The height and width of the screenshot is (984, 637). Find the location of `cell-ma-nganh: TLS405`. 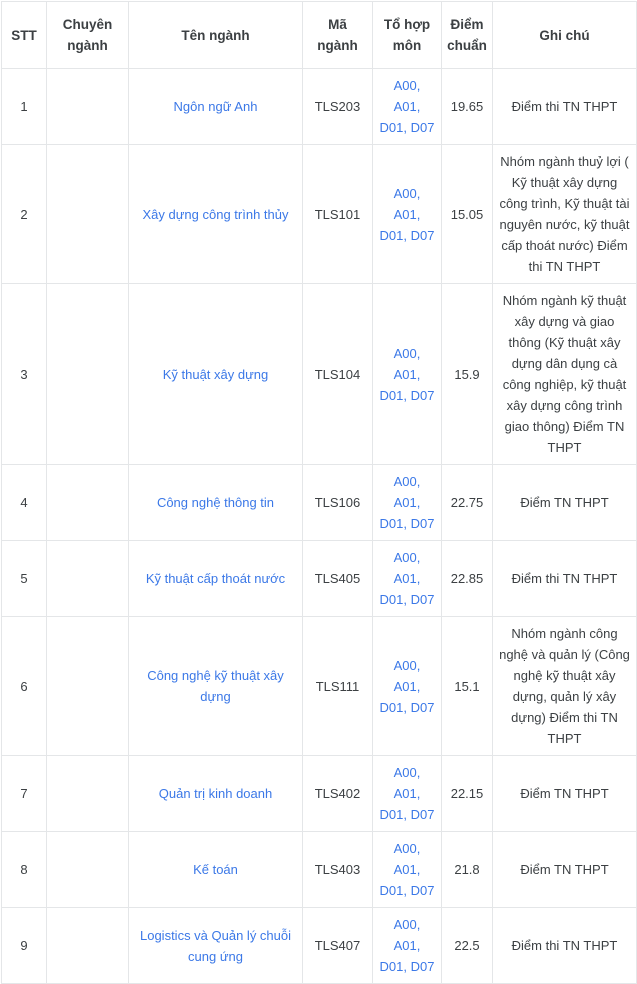

cell-ma-nganh: TLS405 is located at coordinates (337, 578).